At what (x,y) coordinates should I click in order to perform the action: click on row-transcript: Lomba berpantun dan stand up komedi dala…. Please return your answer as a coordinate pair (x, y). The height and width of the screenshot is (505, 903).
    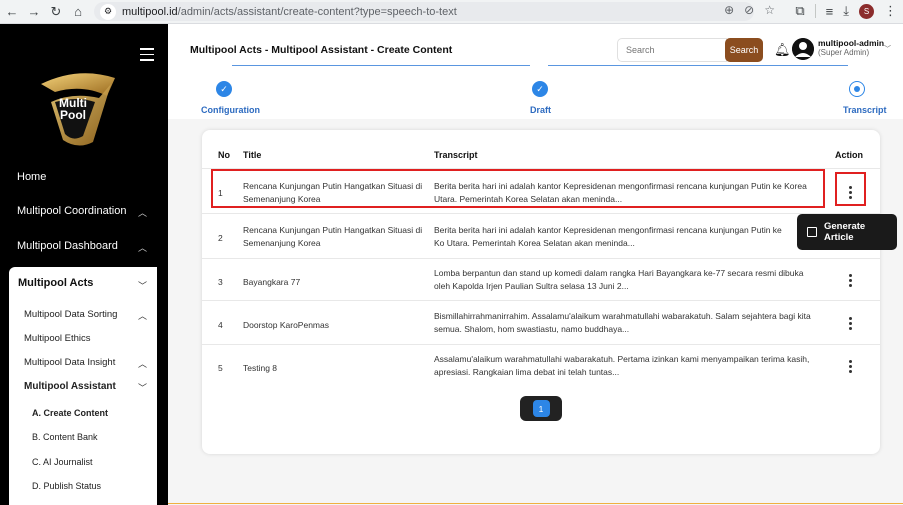
    Looking at the image, I should click on (619, 279).